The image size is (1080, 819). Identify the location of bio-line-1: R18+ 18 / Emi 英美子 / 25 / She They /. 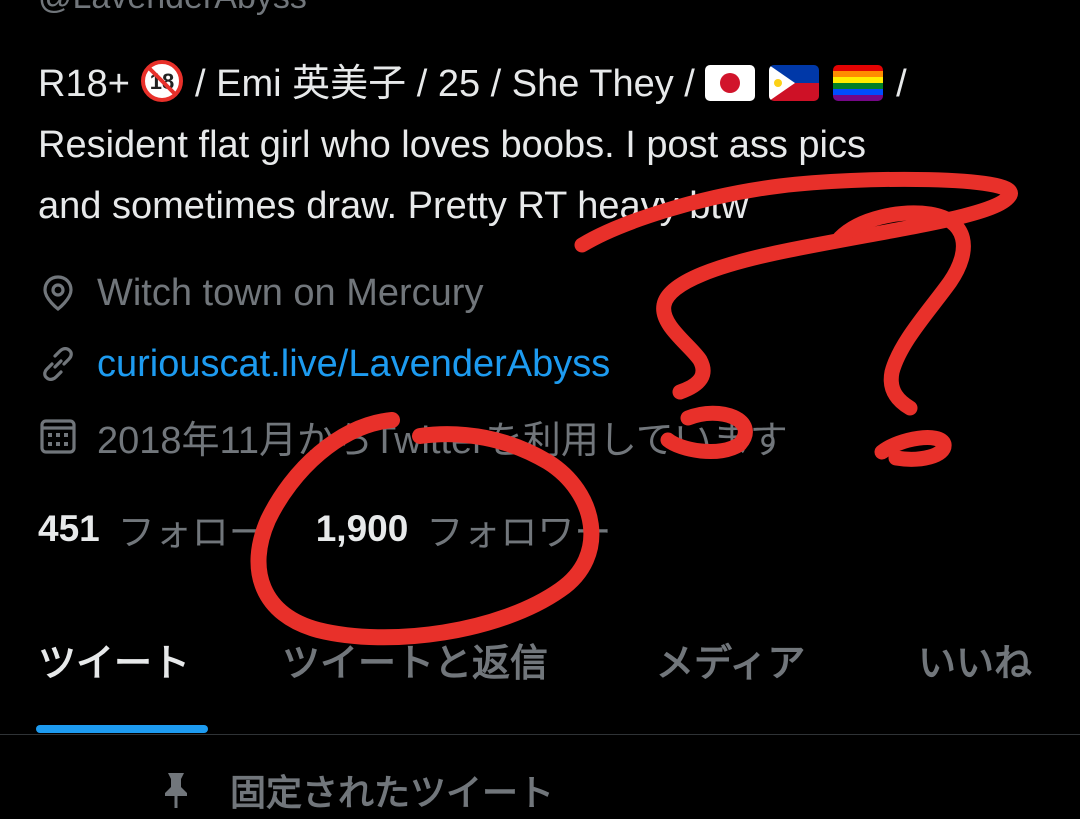
(543, 84).